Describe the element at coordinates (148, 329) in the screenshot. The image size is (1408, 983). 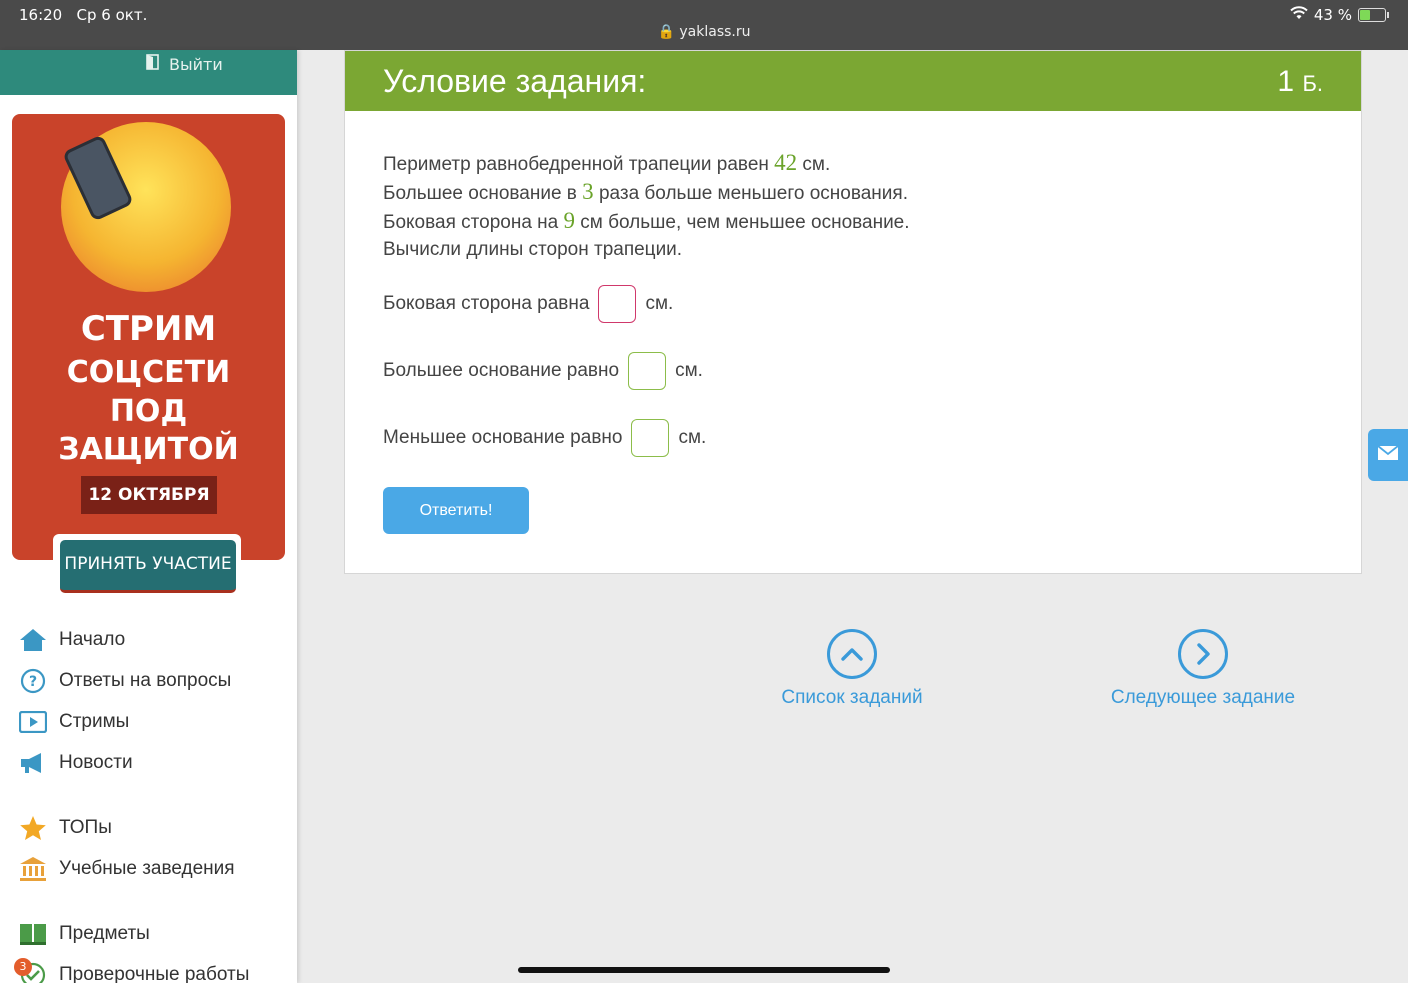
I see `promo-title: СТРИМ` at that location.